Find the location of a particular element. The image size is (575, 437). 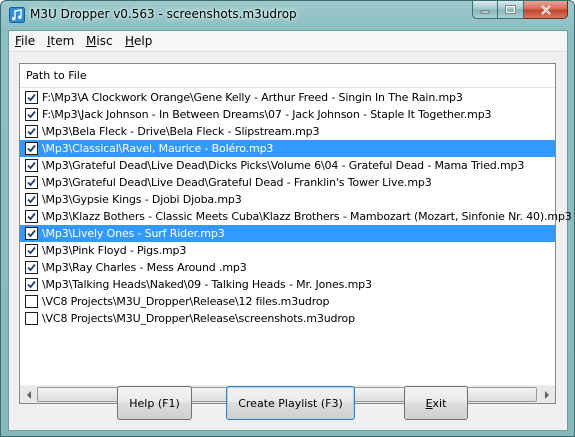

app-music-icon is located at coordinates (17, 15).